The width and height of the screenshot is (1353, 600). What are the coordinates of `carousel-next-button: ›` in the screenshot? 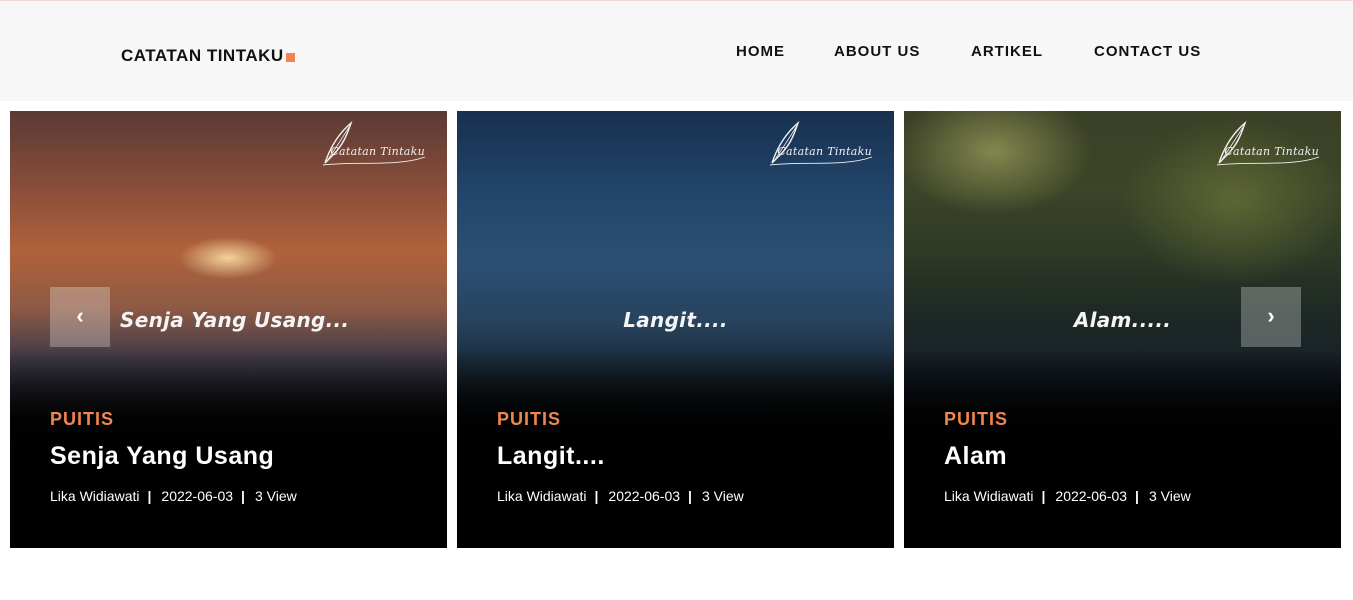 It's located at (1271, 317).